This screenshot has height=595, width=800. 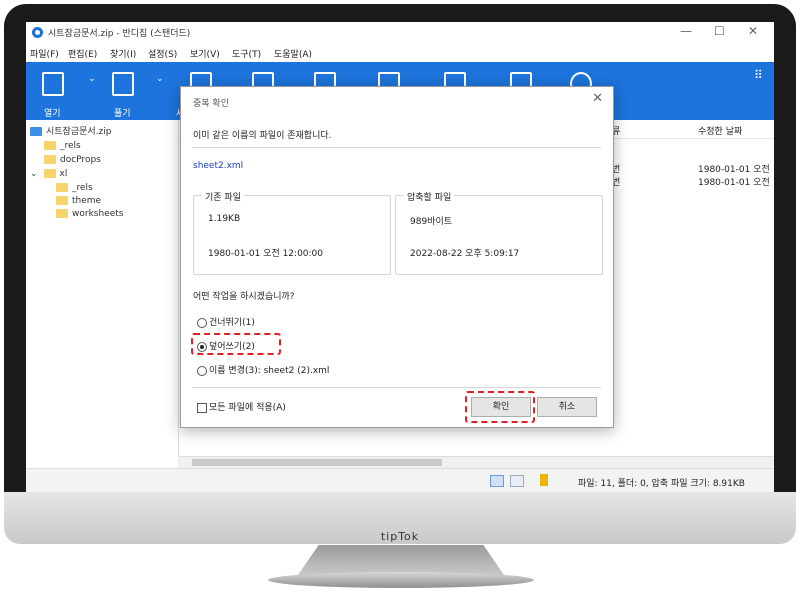 I want to click on open-icon, so click(x=53, y=84).